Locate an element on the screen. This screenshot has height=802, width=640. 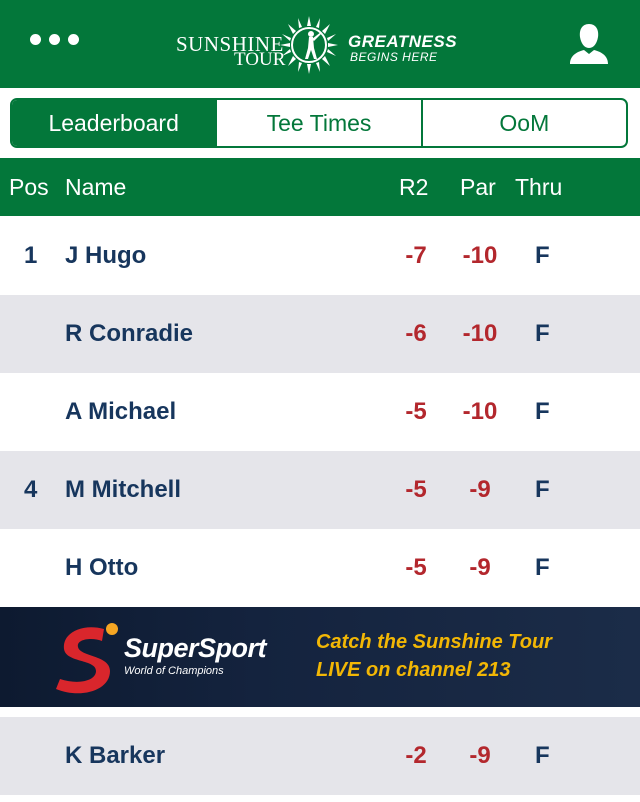
column-header-thru: Thru is located at coordinates (539, 187).